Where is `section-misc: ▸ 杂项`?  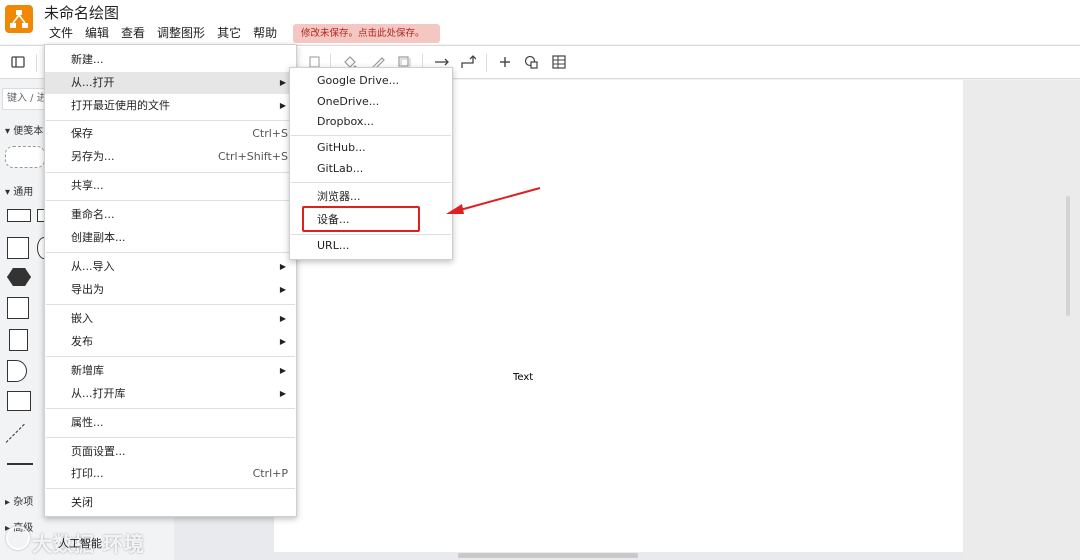 section-misc: ▸ 杂项 is located at coordinates (19, 500).